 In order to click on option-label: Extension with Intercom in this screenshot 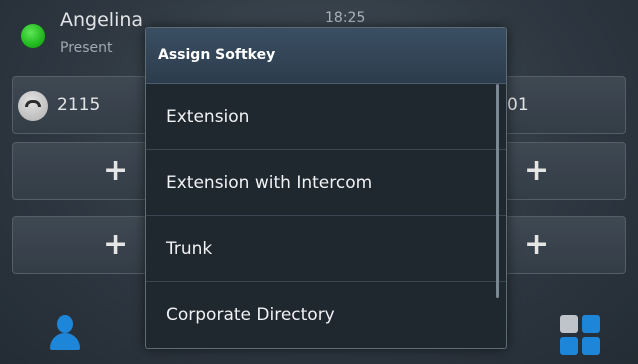, I will do `click(269, 183)`.